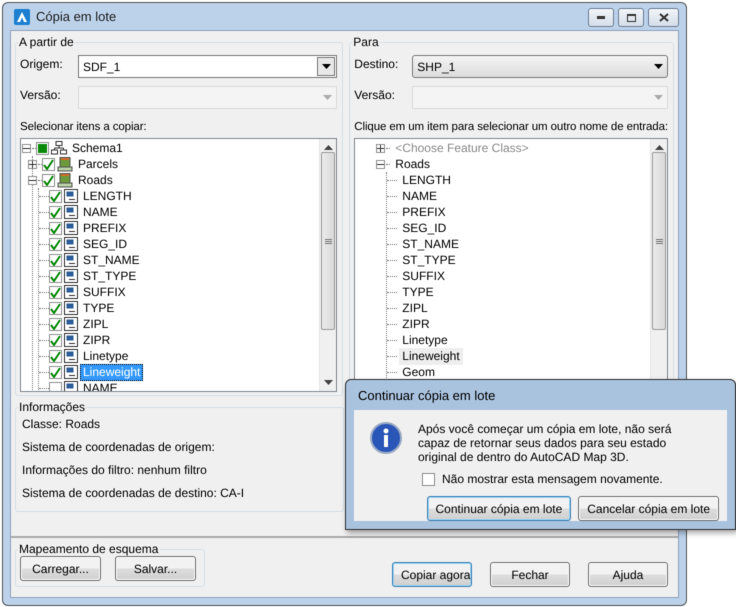 The height and width of the screenshot is (607, 736). Describe the element at coordinates (499, 508) in the screenshot. I see `dialog-button: Continuar cópia em lote` at that location.